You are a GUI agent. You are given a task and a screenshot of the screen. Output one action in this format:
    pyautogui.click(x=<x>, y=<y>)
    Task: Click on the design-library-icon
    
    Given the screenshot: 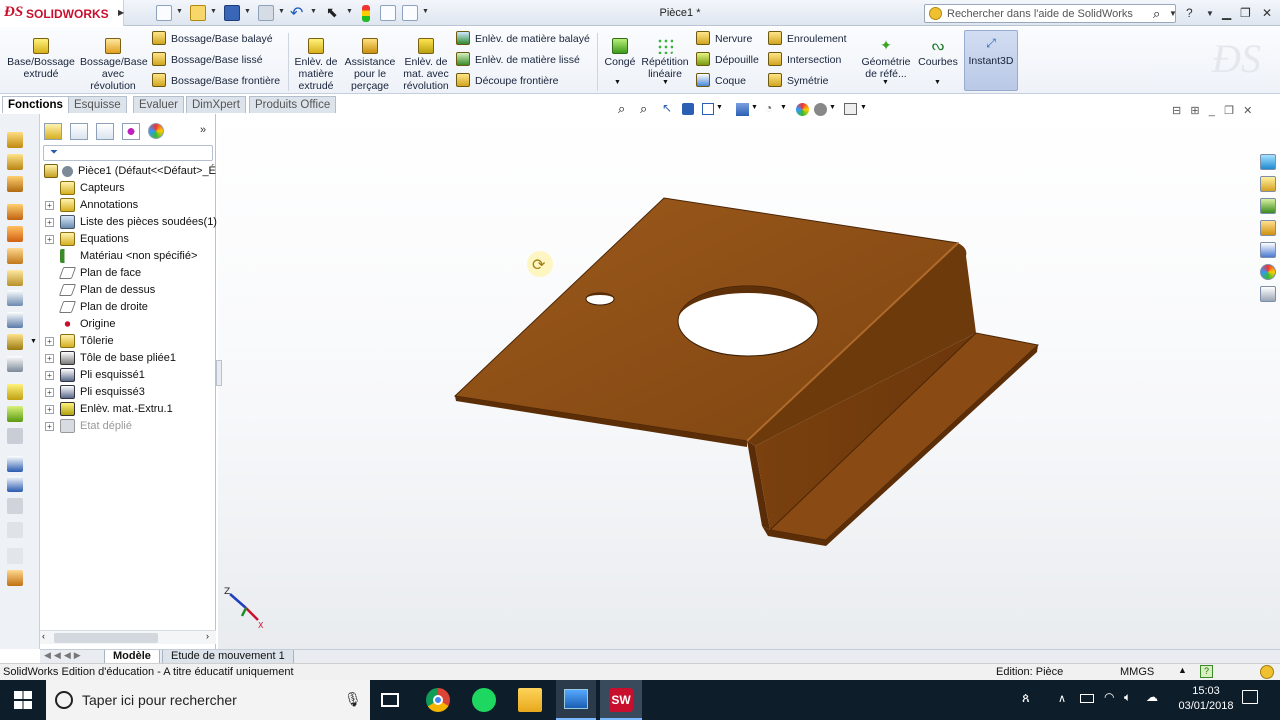 What is the action you would take?
    pyautogui.click(x=1268, y=184)
    